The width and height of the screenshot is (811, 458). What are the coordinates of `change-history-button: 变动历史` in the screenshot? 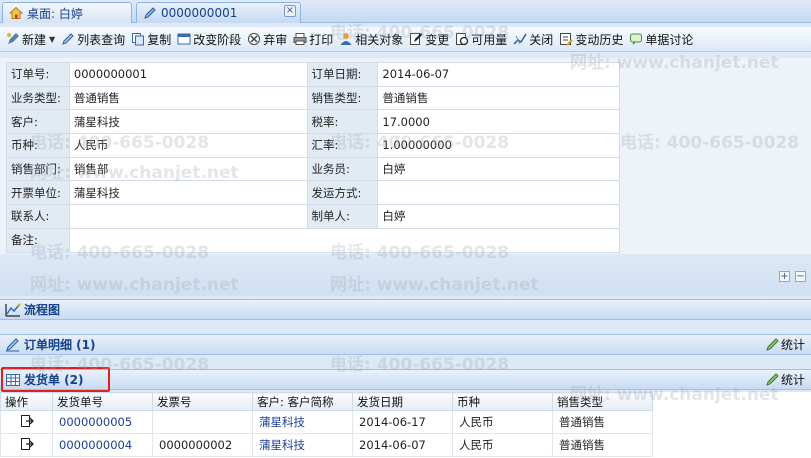 It's located at (591, 39).